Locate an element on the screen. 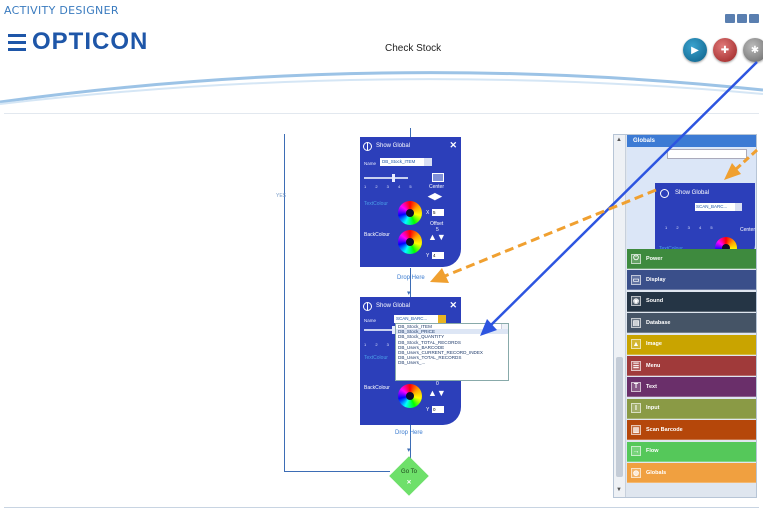 This screenshot has width=763, height=515. orange-arrow-drag is located at coordinates (550, 233).